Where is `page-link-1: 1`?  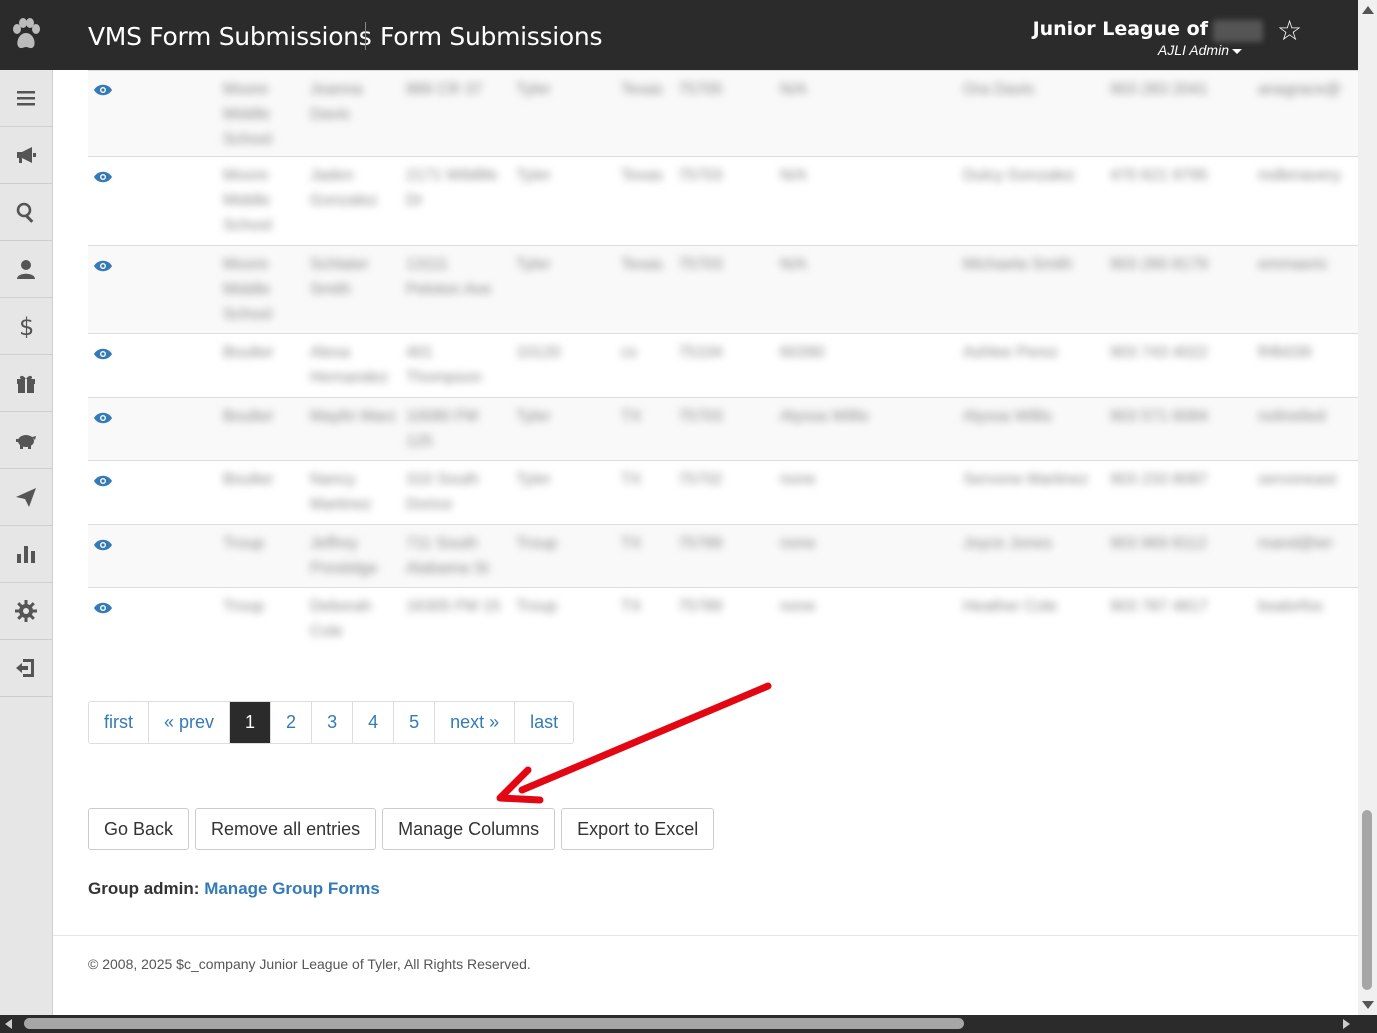 page-link-1: 1 is located at coordinates (251, 722).